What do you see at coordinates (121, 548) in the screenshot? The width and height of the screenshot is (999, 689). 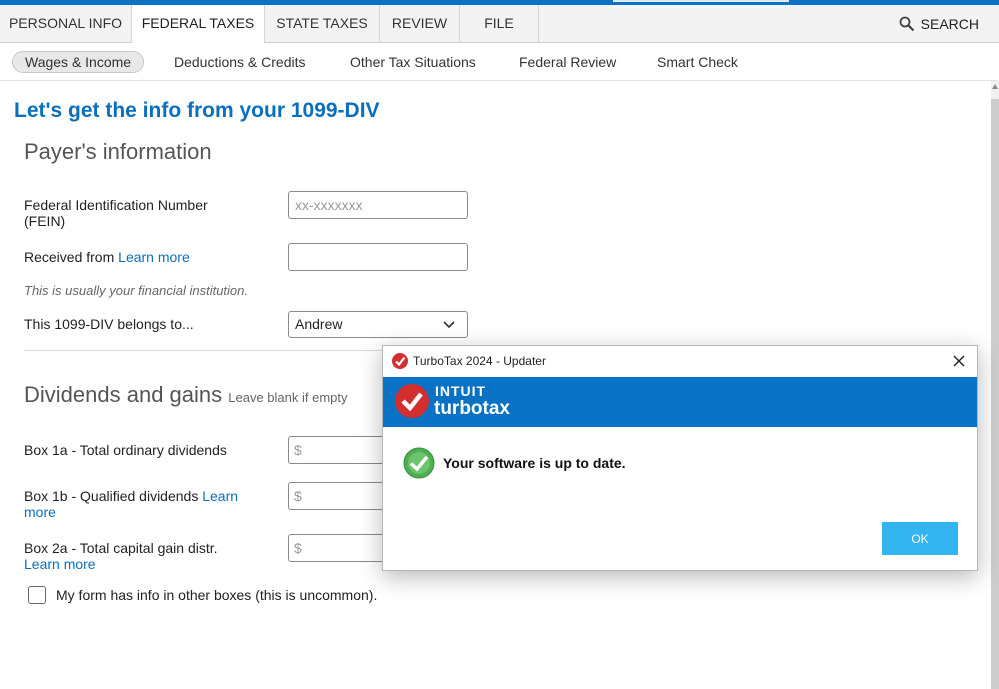 I see `box2a-label-text: Box 2a - Total capital gain distr.` at bounding box center [121, 548].